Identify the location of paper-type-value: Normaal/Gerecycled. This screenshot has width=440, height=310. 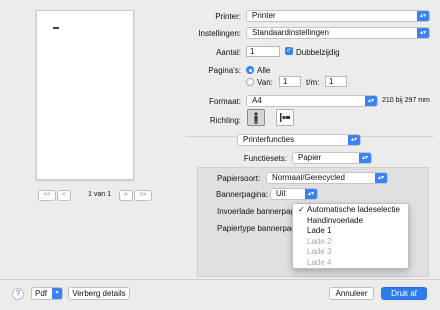
(308, 177).